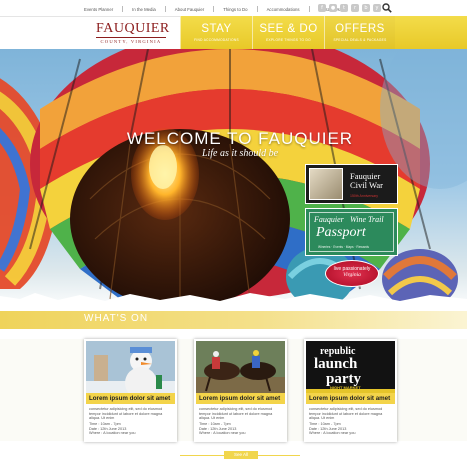 Image resolution: width=467 pixels, height=466 pixels. I want to click on hero-subtitle: Life as it should be, so click(240, 153).